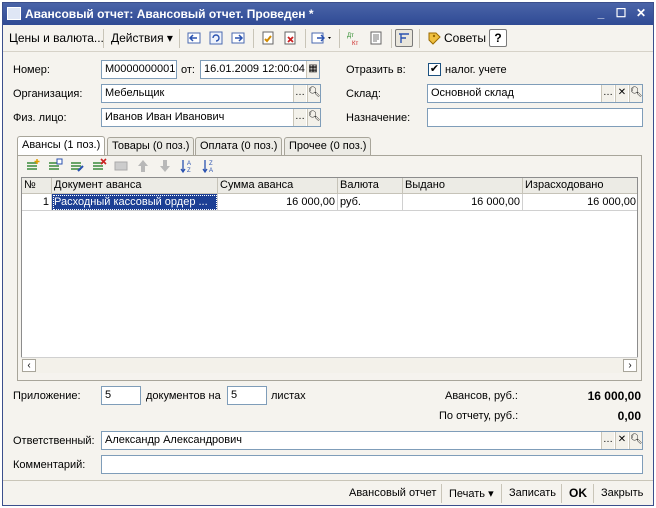 This screenshot has width=656, height=508. What do you see at coordinates (372, 440) in the screenshot?
I see `responsible-field: Александр Александрович … ✕ 🔍︎` at bounding box center [372, 440].